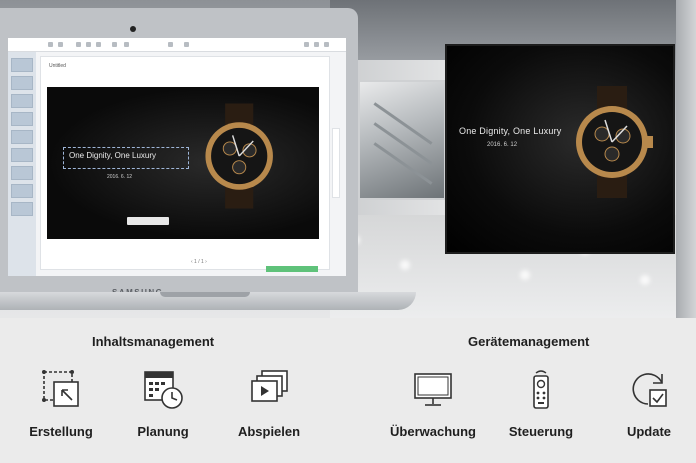 This screenshot has width=696, height=463. I want to click on feature-control: Steuerung, so click(541, 403).